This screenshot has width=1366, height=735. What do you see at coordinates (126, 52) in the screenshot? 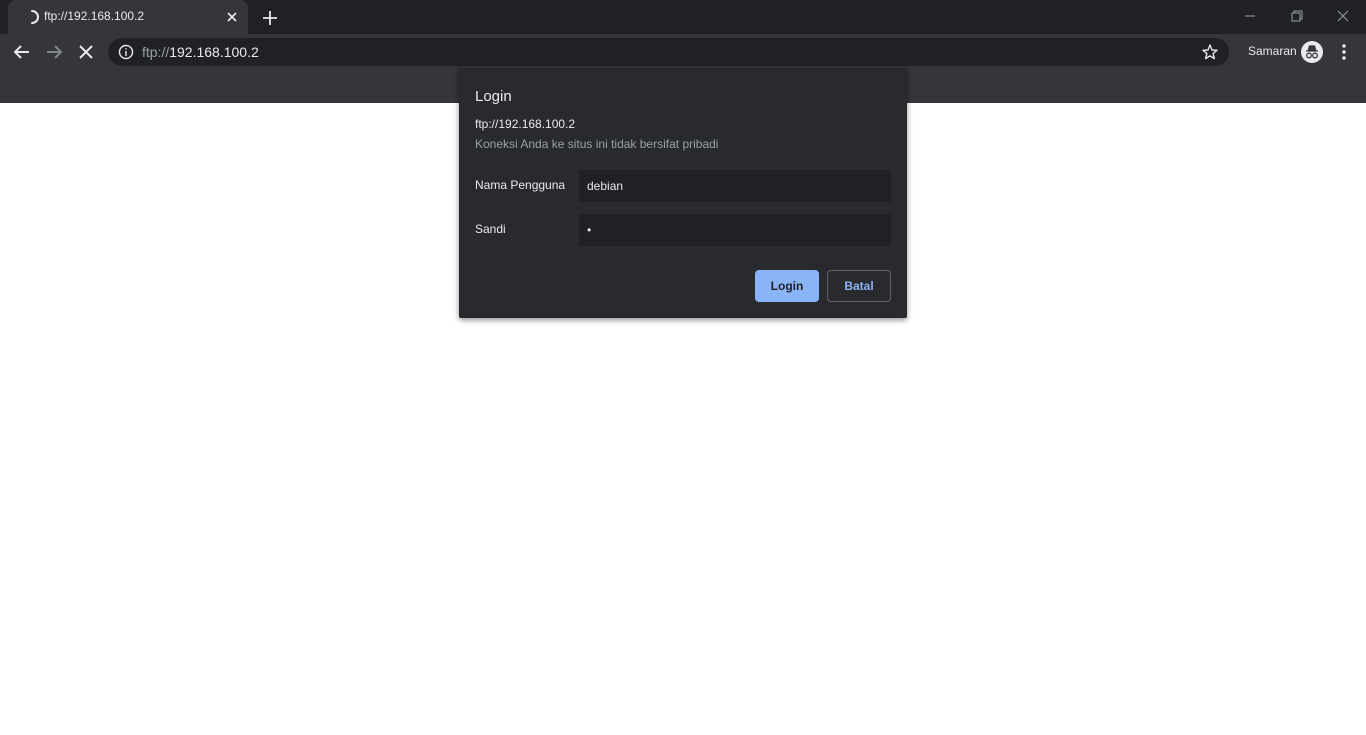
I see `info-icon` at bounding box center [126, 52].